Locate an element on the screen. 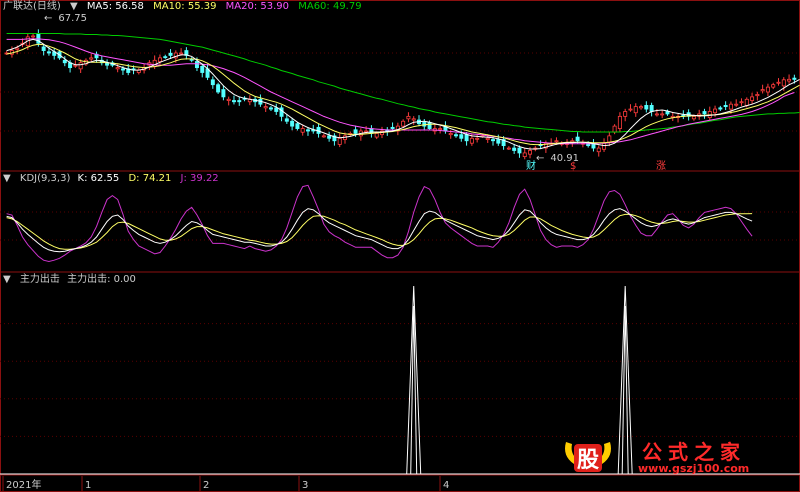  time-label: 2 is located at coordinates (206, 485).